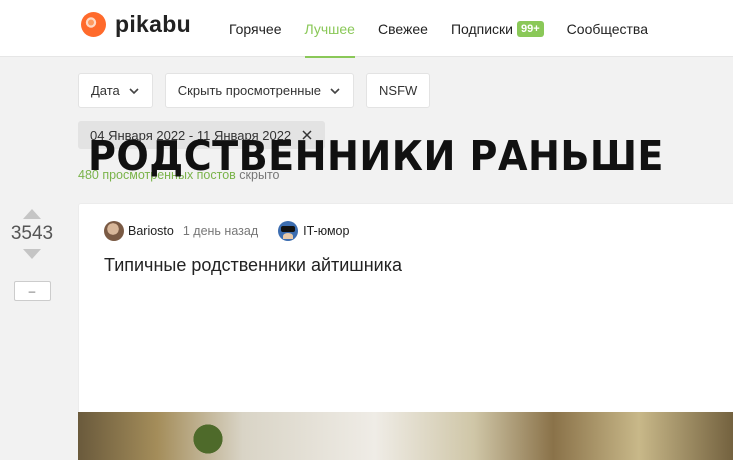 Image resolution: width=733 pixels, height=460 pixels. What do you see at coordinates (32, 291) in the screenshot?
I see `hide-post-button: –` at bounding box center [32, 291].